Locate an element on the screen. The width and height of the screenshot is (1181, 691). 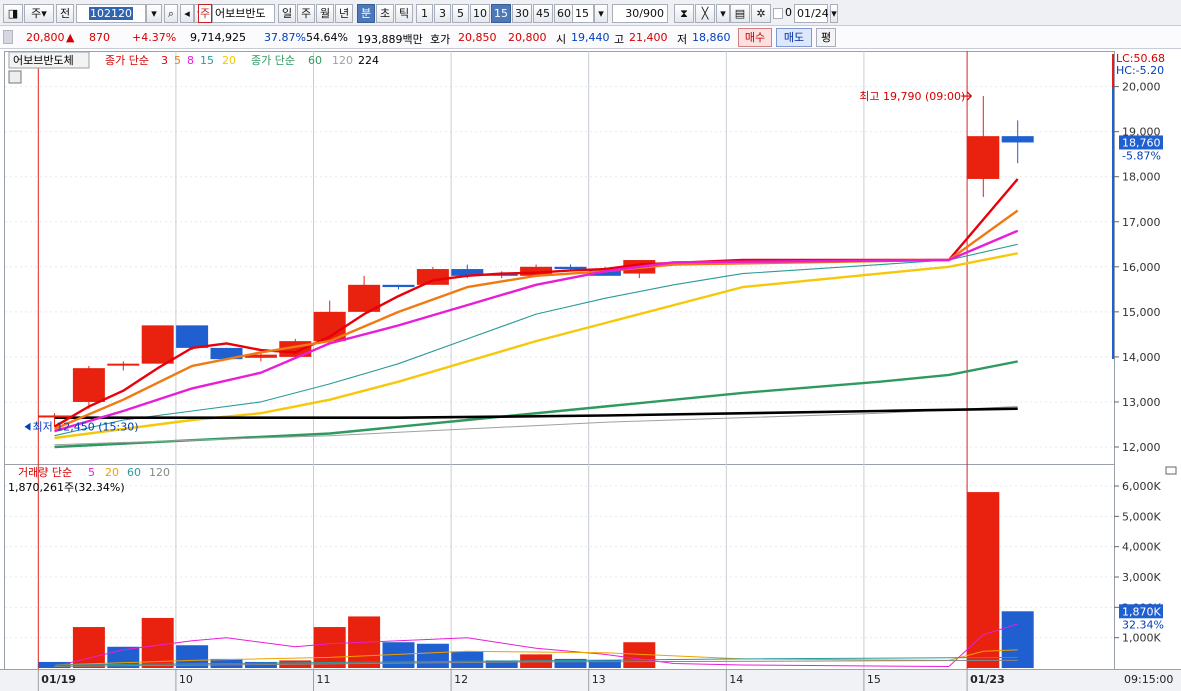
ma2-legend-period-1: 120 is located at coordinates (342, 60).